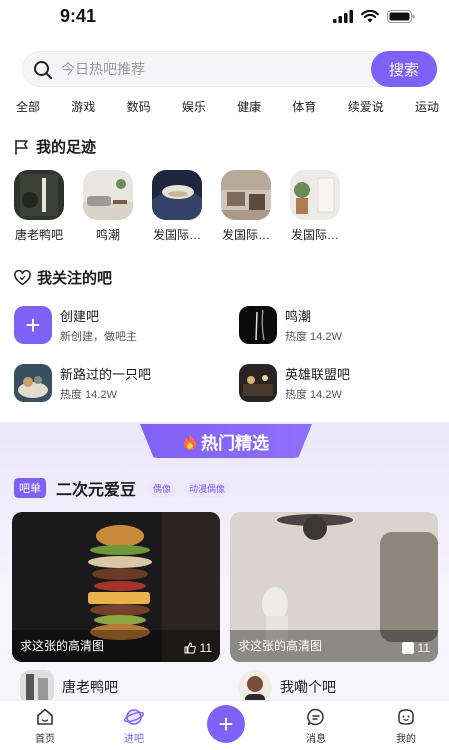 This screenshot has height=750, width=449. I want to click on search-input, so click(211, 69).